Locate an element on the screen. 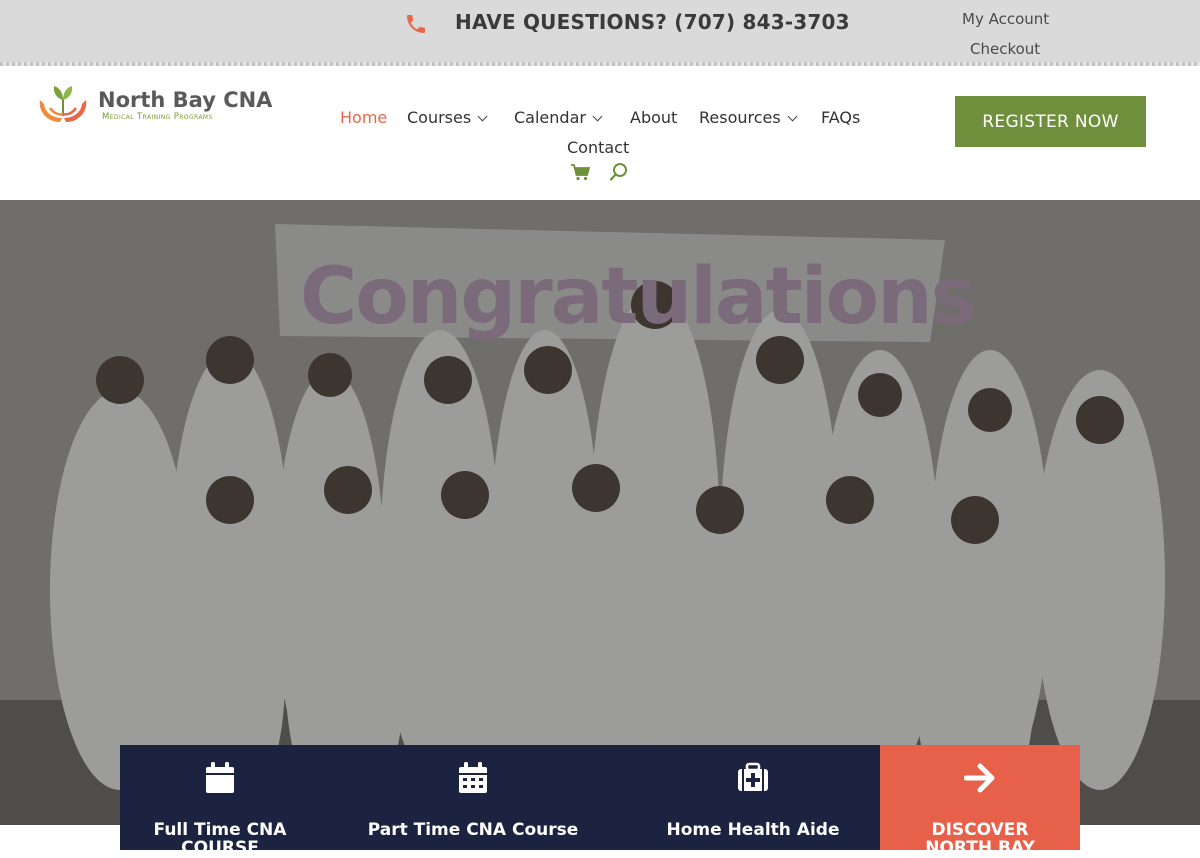  nav-faqs-label: FAQs is located at coordinates (841, 117).